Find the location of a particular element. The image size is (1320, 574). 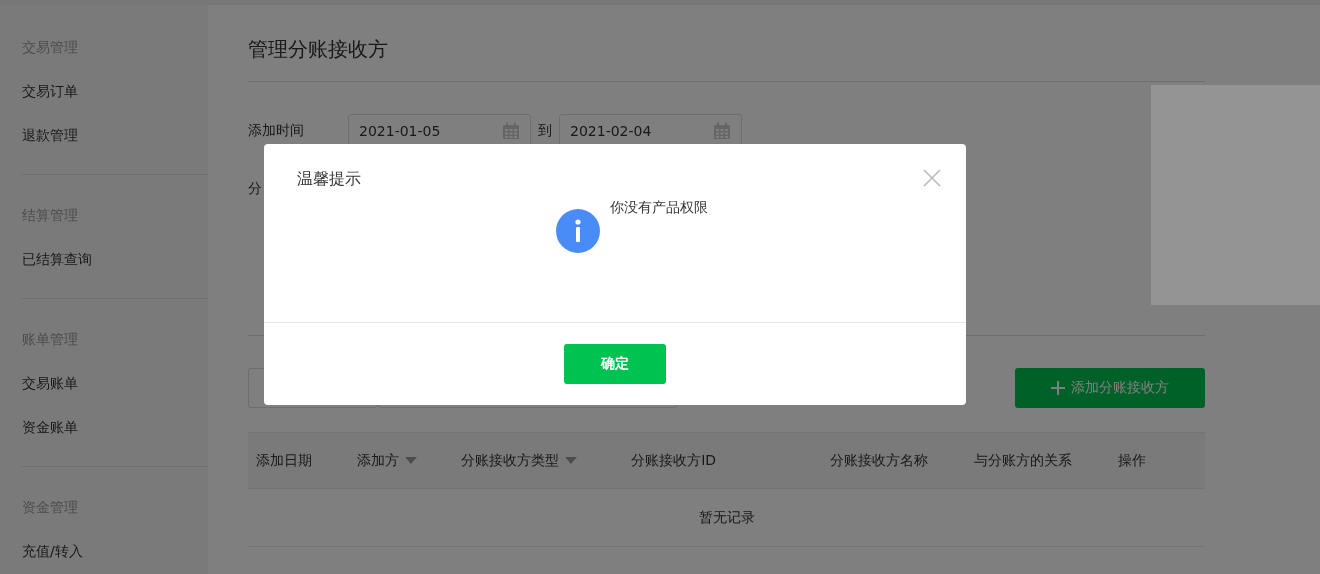

sidebar-item: 充值/转入 is located at coordinates (52, 551).